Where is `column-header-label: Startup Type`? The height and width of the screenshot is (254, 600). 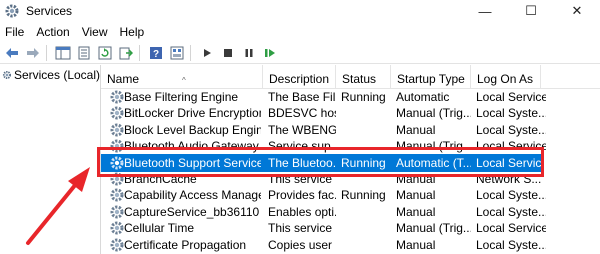
column-header-label: Startup Type is located at coordinates (431, 79).